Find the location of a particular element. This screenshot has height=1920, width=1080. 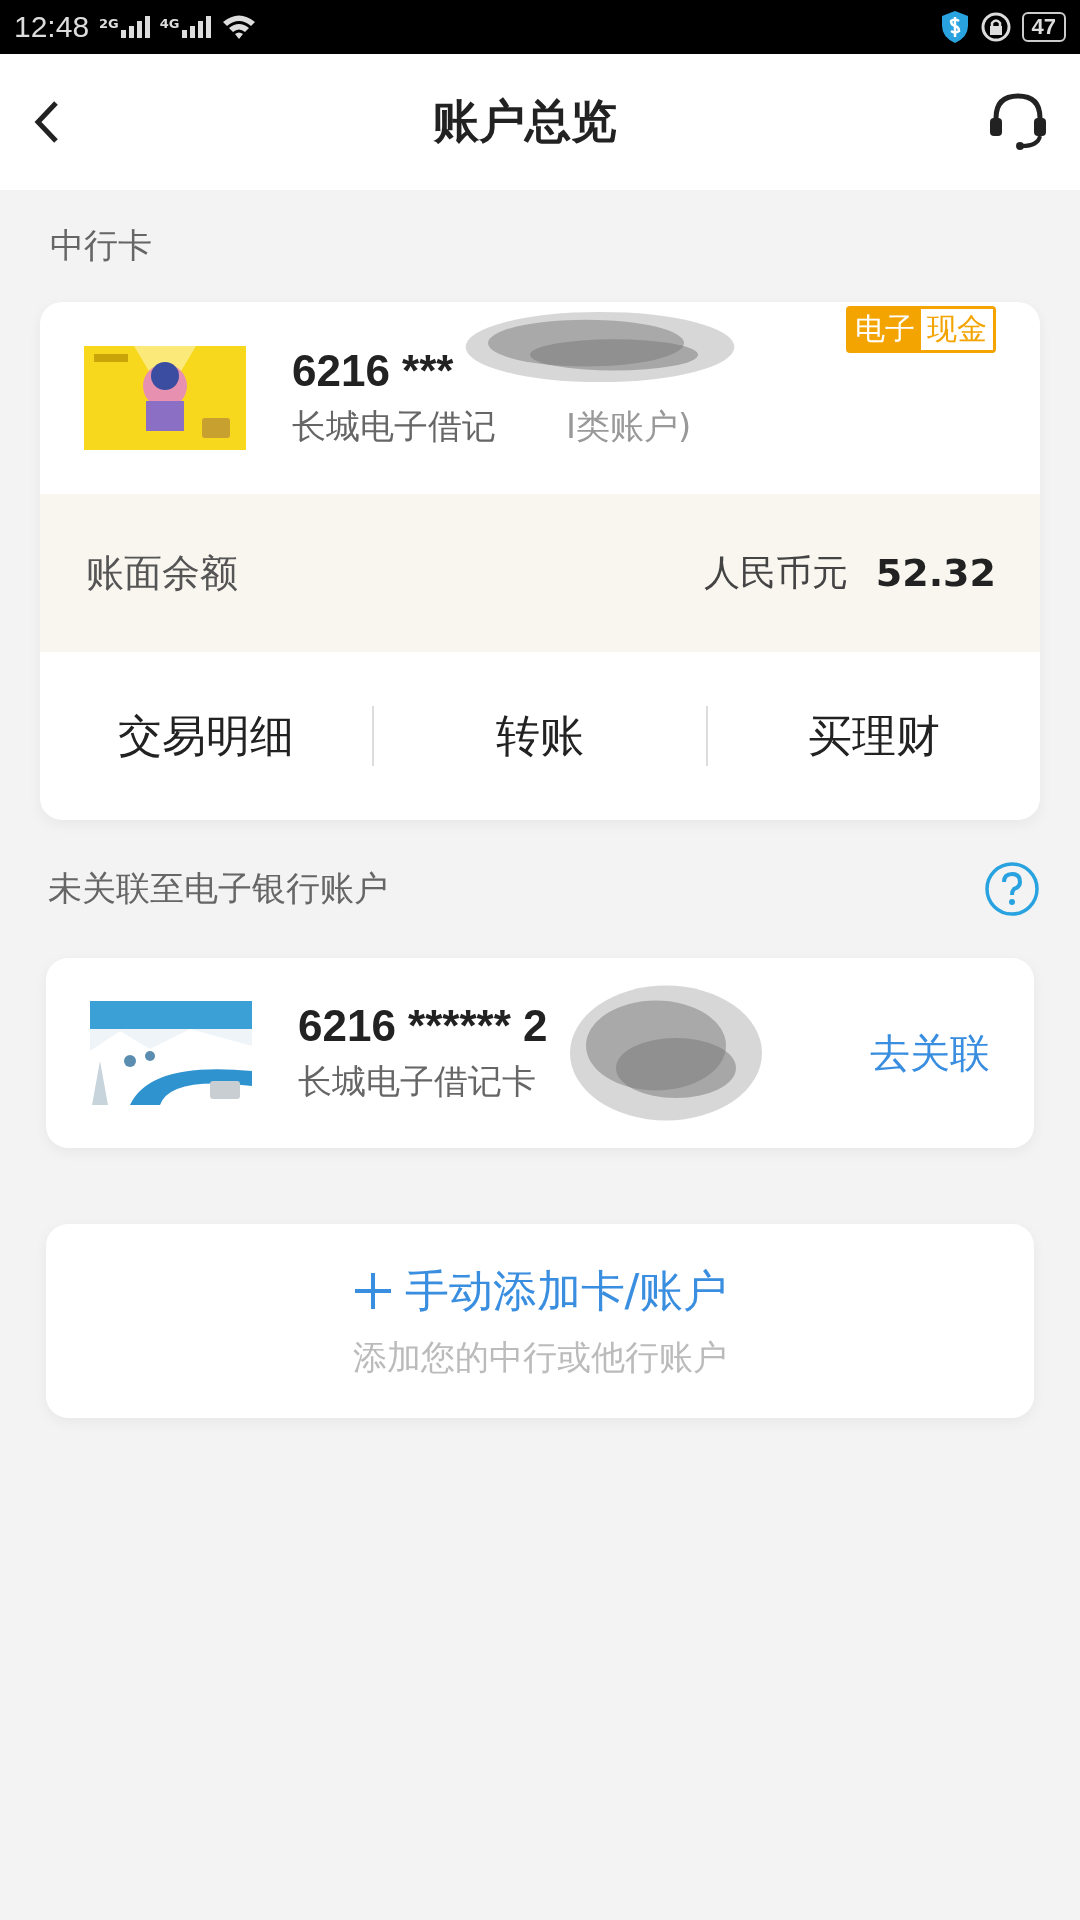

currency-label: 人民币元 is located at coordinates (775, 572).